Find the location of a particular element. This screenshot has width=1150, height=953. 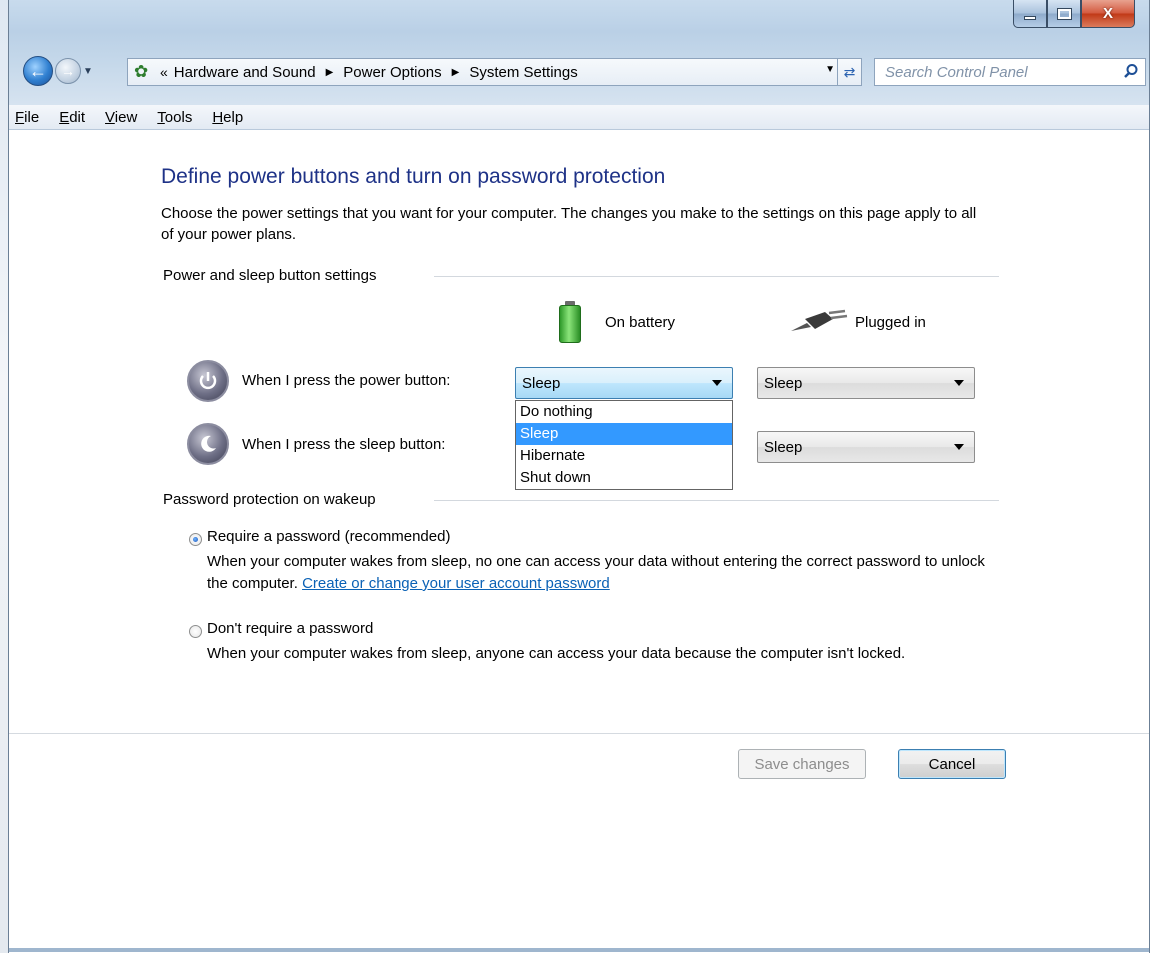

option-shut-down: Shut down is located at coordinates (624, 478).